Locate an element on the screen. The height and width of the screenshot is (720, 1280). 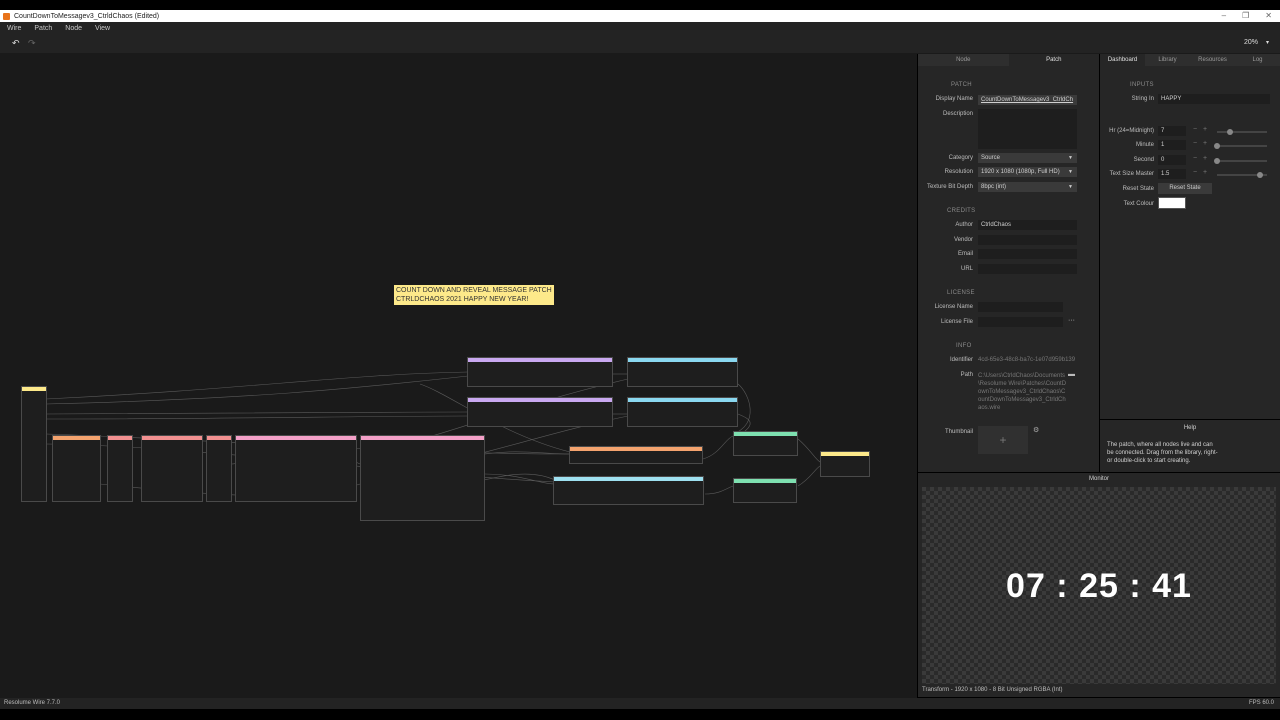
chevron-down-icon: ▼ is located at coordinates (1070, 158).